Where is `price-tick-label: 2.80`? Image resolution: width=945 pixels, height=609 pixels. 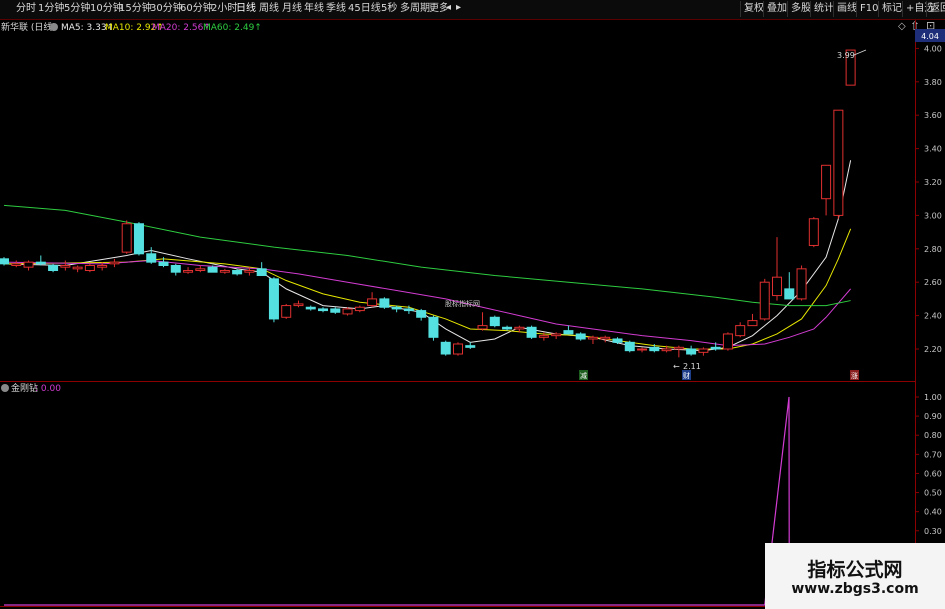 price-tick-label: 2.80 is located at coordinates (933, 249).